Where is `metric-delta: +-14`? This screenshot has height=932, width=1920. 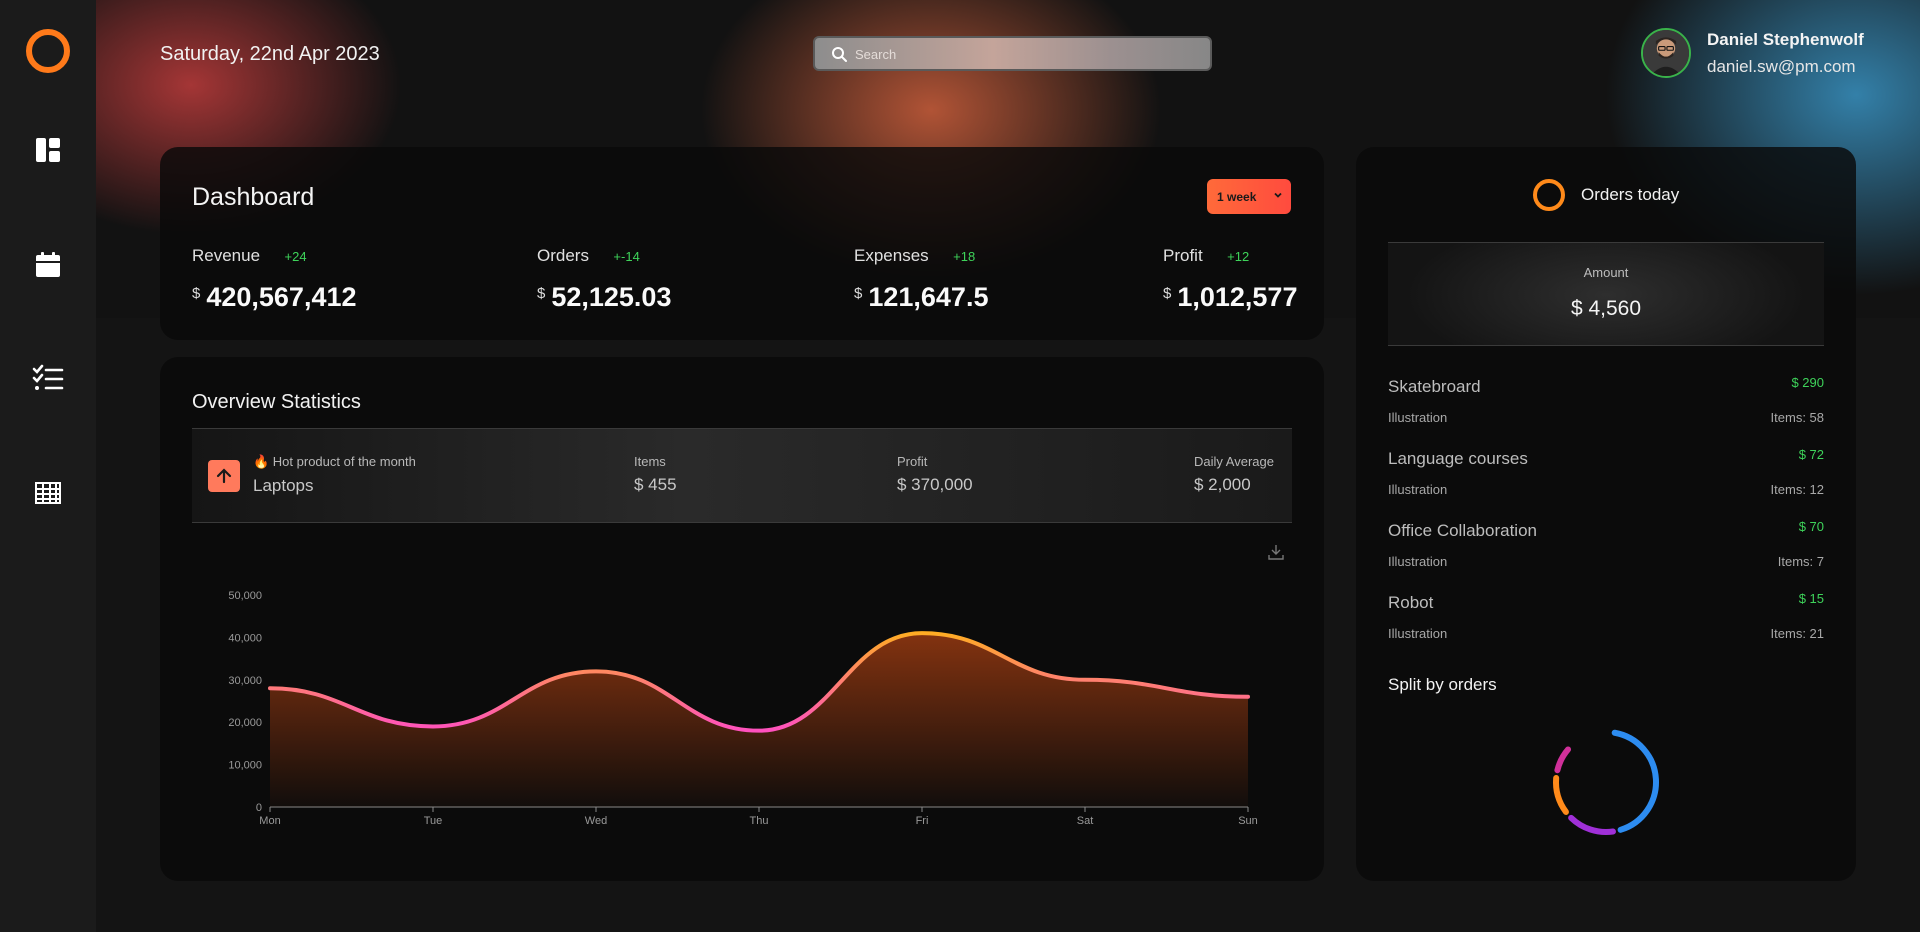
metric-delta: +-14 is located at coordinates (626, 256).